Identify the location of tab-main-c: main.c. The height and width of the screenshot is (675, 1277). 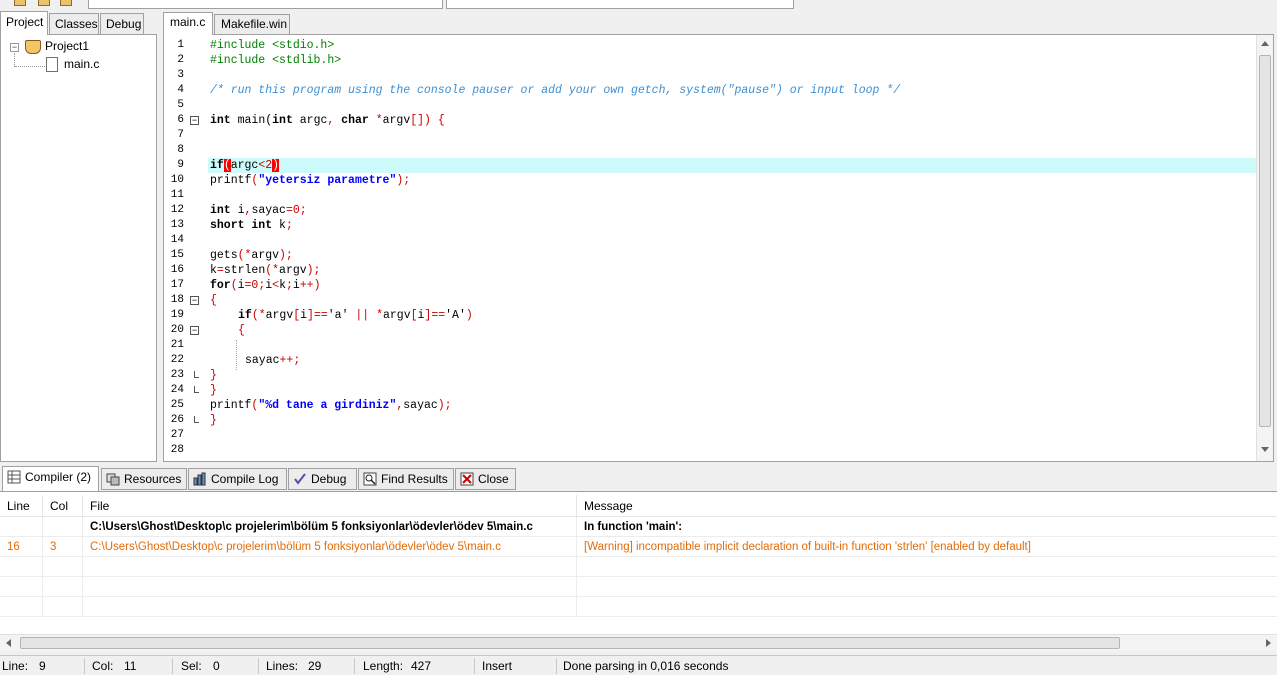
(188, 23).